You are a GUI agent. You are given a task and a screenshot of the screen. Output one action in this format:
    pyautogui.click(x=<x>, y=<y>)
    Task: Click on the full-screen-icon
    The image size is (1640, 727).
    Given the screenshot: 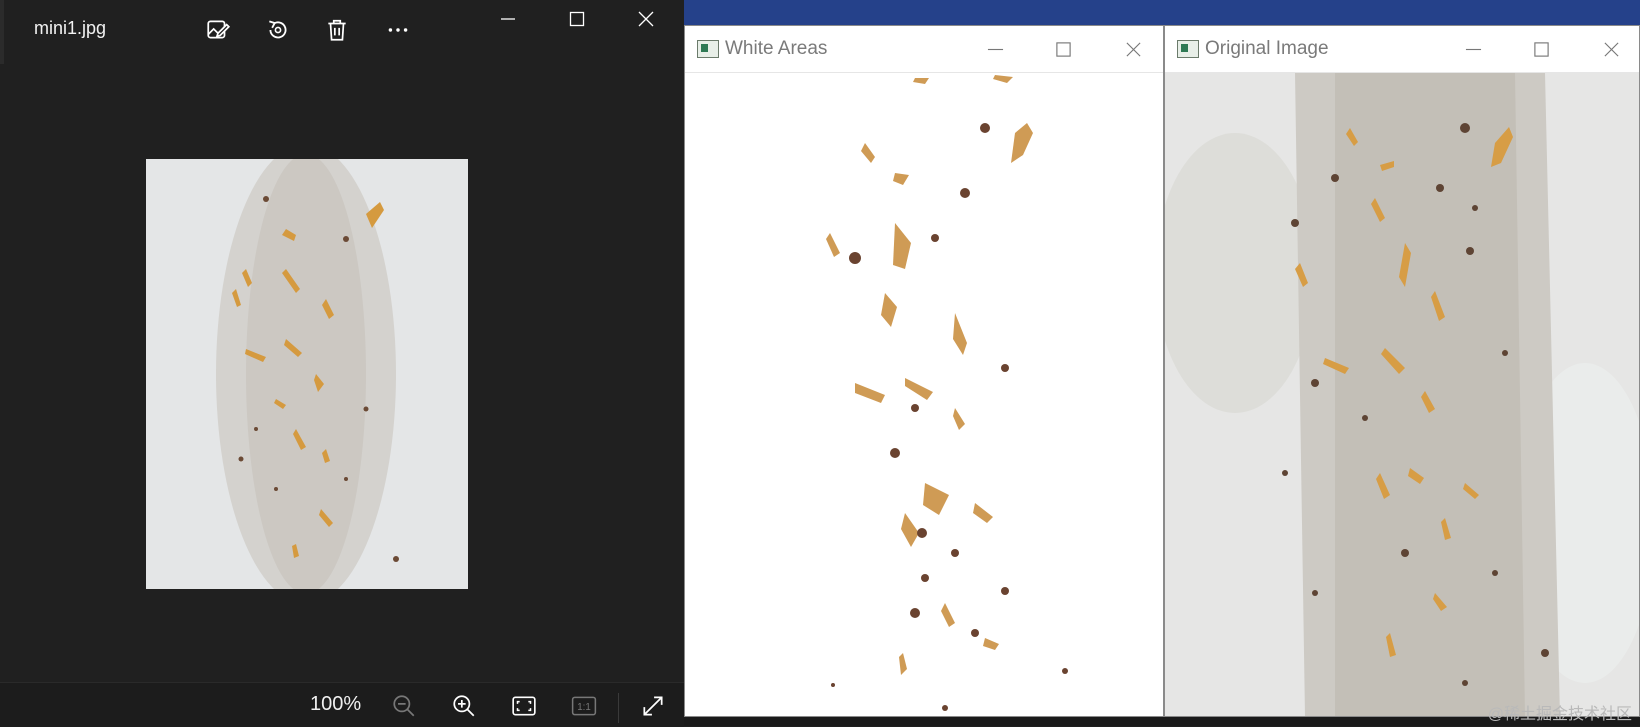 What is the action you would take?
    pyautogui.click(x=653, y=706)
    